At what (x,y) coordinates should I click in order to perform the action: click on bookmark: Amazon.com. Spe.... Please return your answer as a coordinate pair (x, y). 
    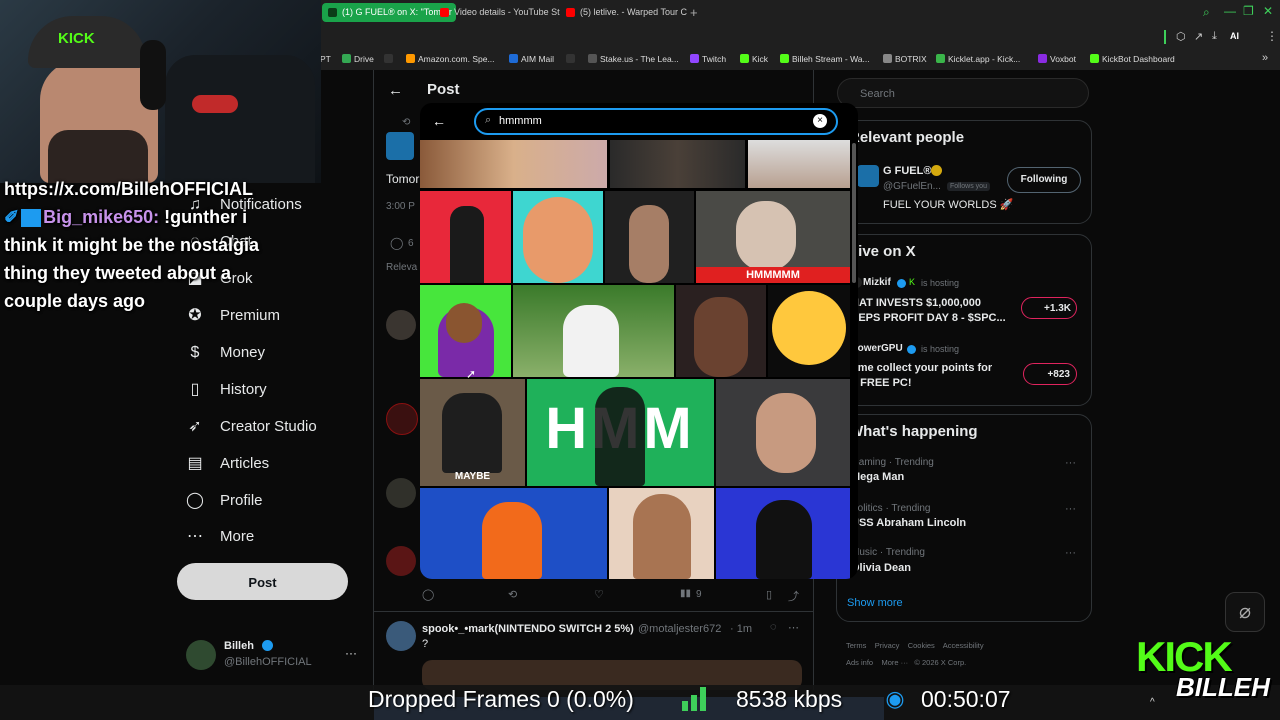
    Looking at the image, I should click on (450, 59).